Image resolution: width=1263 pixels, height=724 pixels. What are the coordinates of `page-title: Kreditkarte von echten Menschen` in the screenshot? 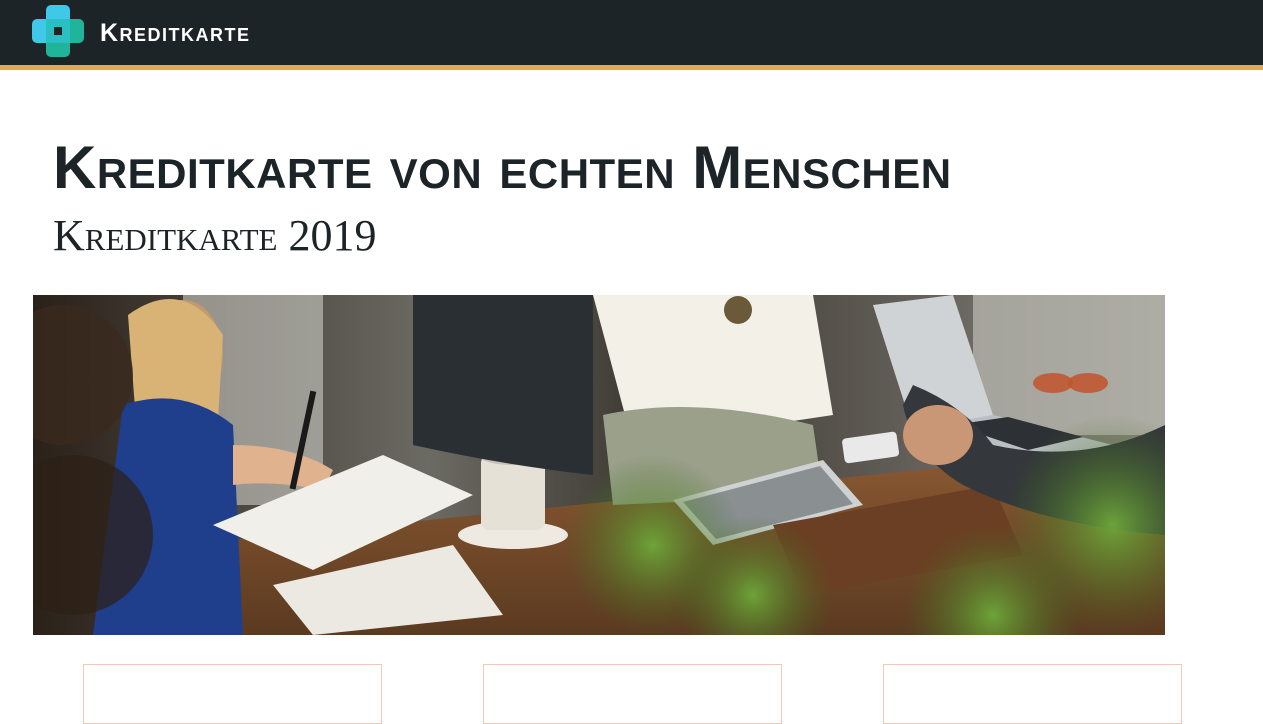 It's located at (502, 167).